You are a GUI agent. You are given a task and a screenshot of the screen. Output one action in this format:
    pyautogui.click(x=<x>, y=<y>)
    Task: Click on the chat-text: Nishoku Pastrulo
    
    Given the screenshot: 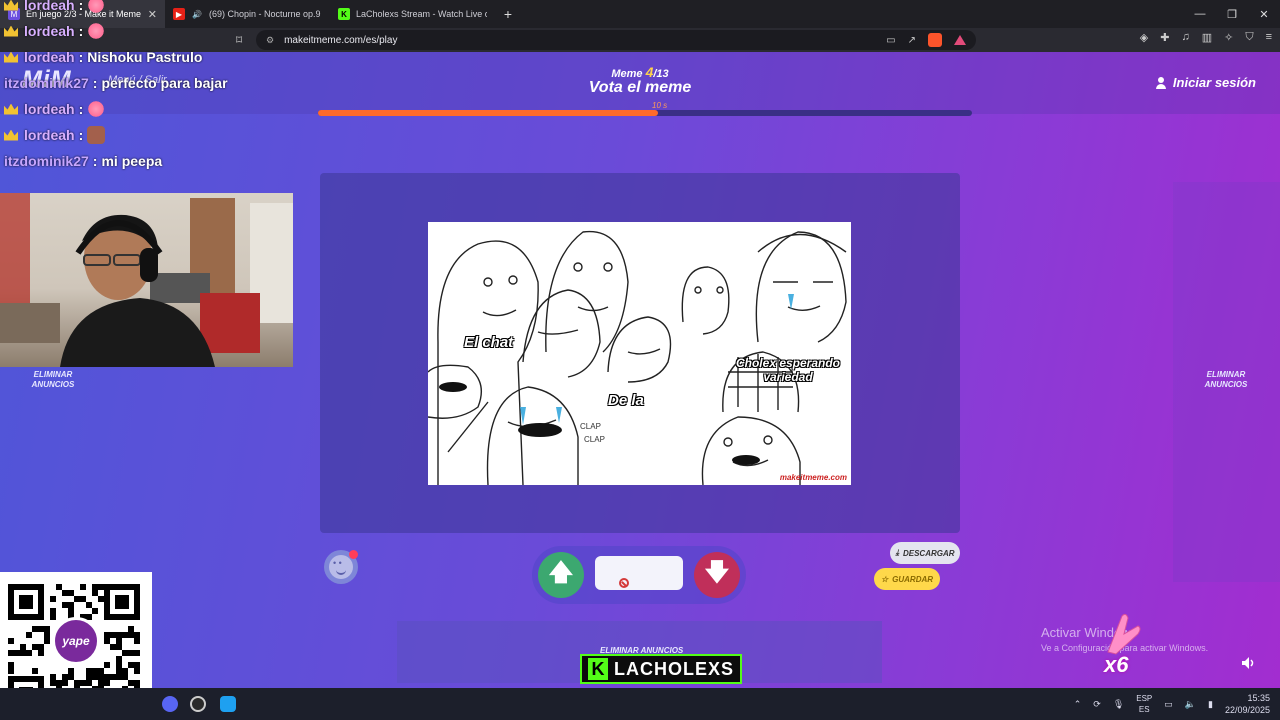 What is the action you would take?
    pyautogui.click(x=145, y=57)
    